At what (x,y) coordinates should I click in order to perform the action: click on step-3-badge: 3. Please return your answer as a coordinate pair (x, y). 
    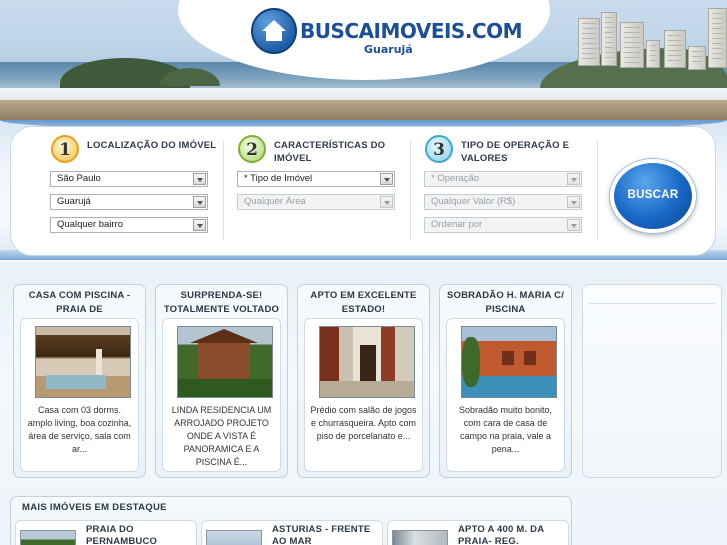
    Looking at the image, I should click on (439, 149).